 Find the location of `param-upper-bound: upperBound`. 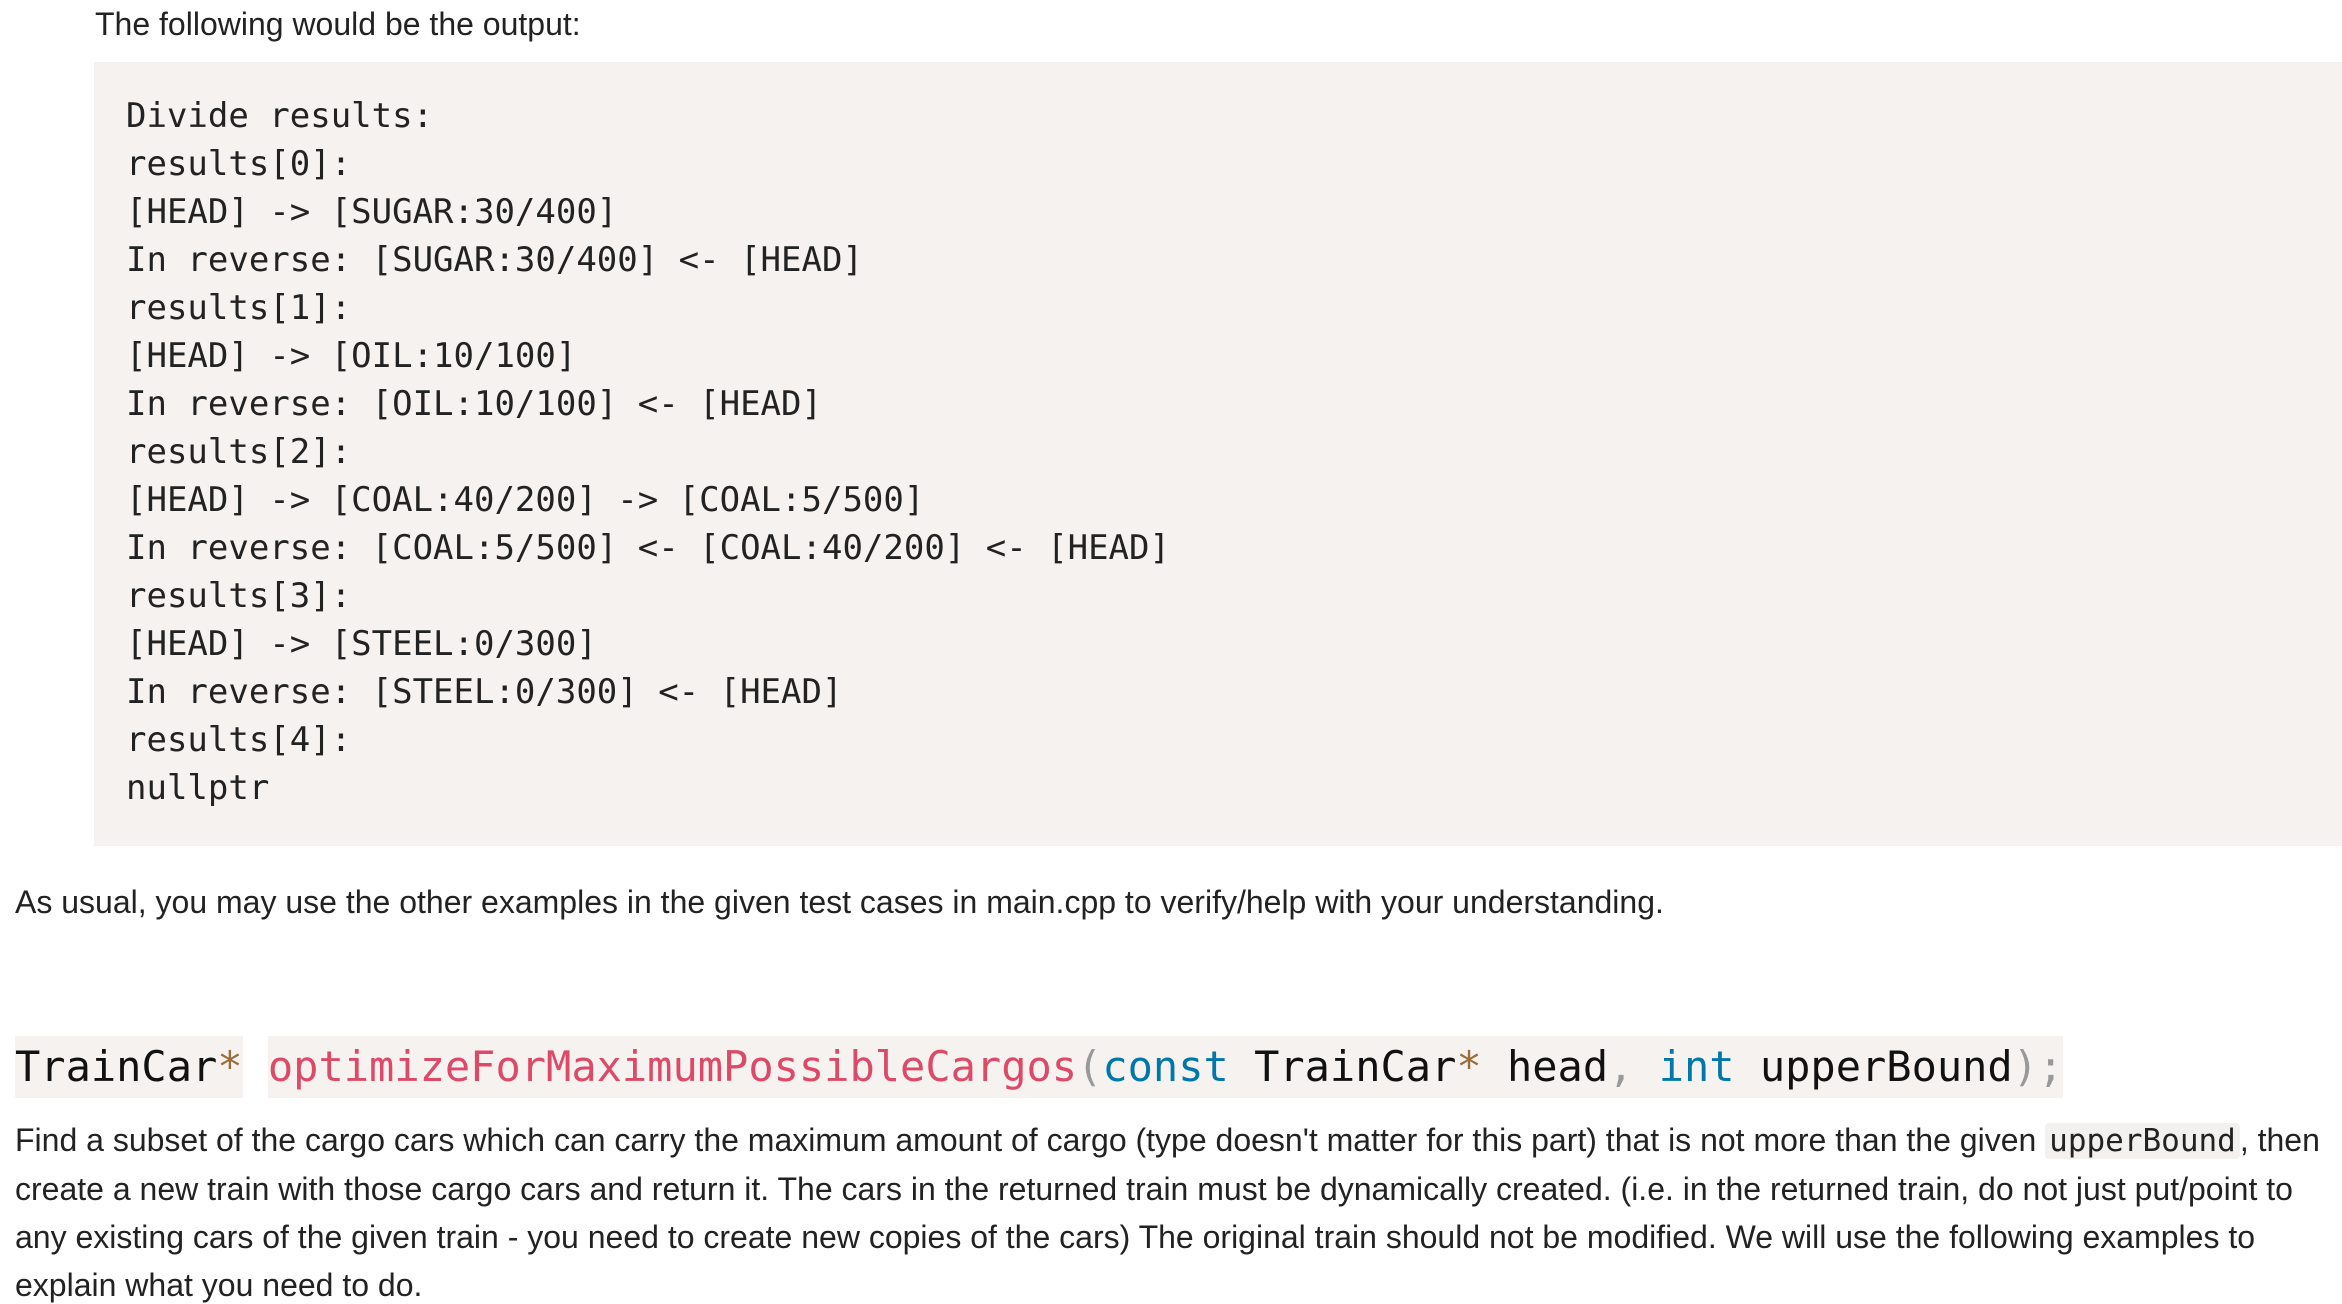

param-upper-bound: upperBound is located at coordinates (1873, 1067).